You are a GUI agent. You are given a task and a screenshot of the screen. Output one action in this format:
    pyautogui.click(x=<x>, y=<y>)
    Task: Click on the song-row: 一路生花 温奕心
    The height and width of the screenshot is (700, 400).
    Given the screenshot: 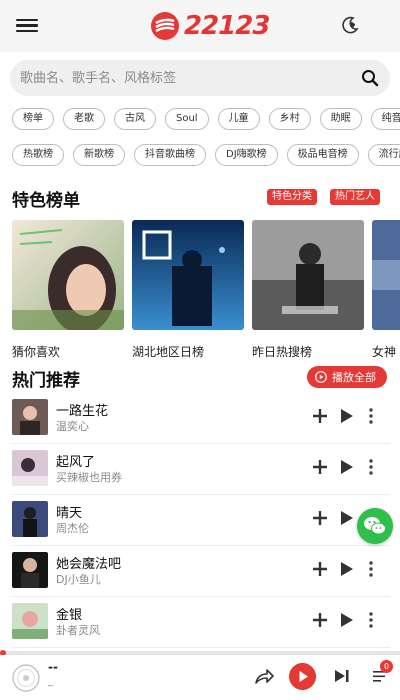 What is the action you would take?
    pyautogui.click(x=200, y=418)
    